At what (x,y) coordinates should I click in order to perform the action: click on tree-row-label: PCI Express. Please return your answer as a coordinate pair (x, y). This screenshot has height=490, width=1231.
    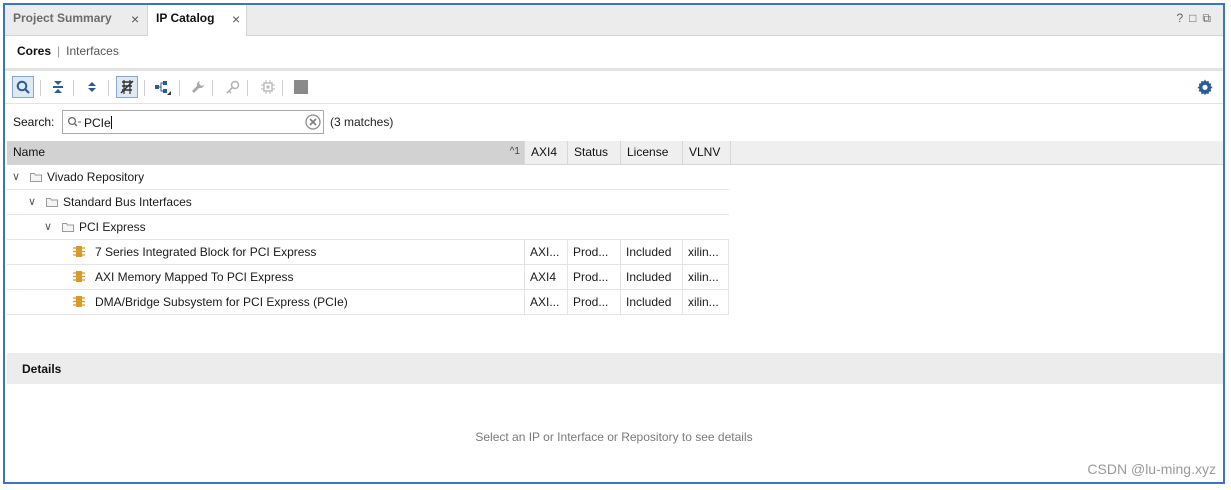
    Looking at the image, I should click on (112, 227).